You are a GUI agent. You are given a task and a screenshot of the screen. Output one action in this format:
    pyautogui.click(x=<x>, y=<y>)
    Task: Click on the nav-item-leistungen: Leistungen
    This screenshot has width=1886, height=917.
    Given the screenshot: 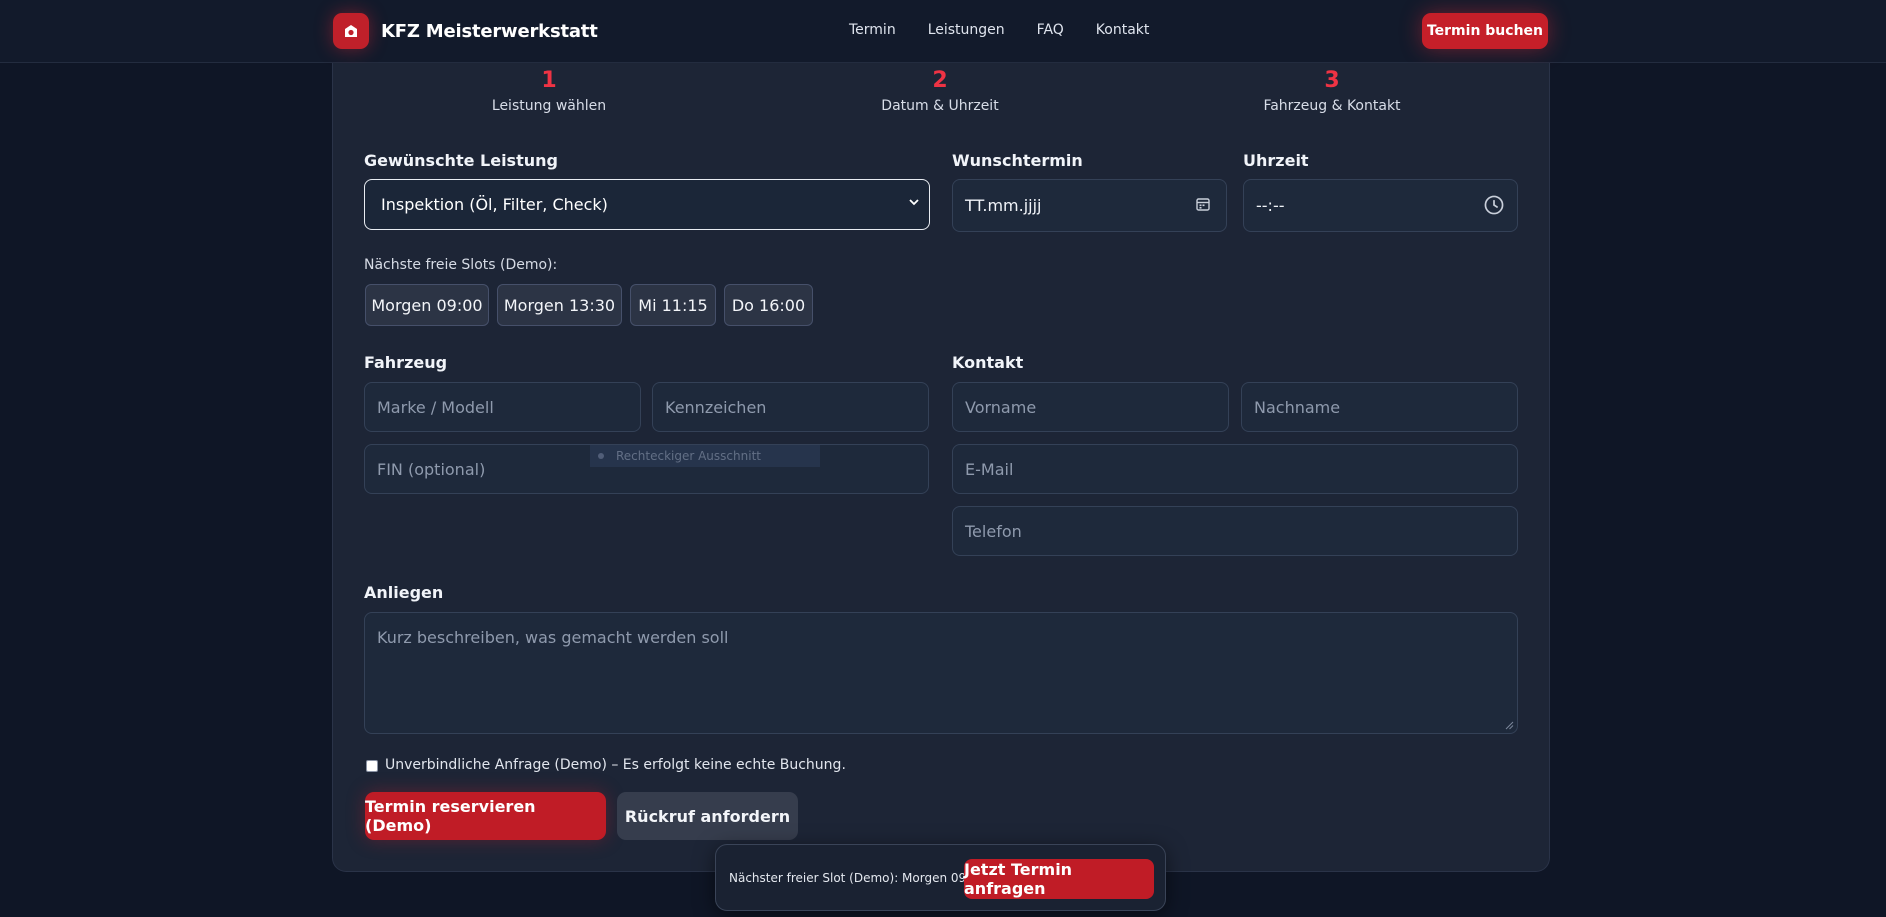 What is the action you would take?
    pyautogui.click(x=966, y=30)
    